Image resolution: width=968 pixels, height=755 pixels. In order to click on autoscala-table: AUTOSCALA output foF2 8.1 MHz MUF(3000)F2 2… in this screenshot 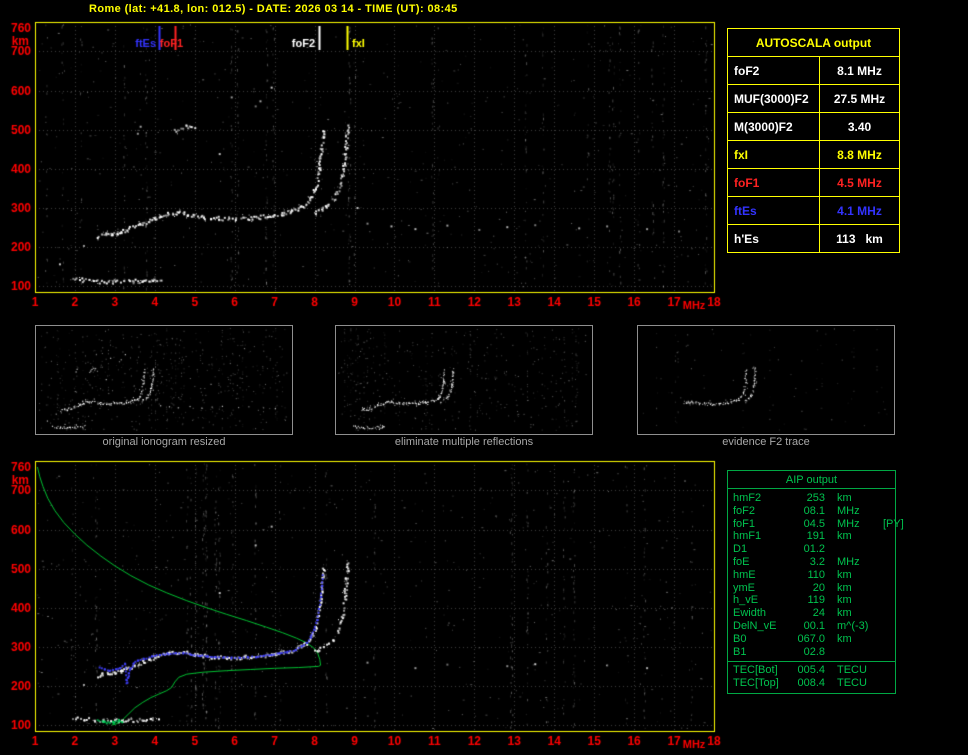, I will do `click(813, 140)`.